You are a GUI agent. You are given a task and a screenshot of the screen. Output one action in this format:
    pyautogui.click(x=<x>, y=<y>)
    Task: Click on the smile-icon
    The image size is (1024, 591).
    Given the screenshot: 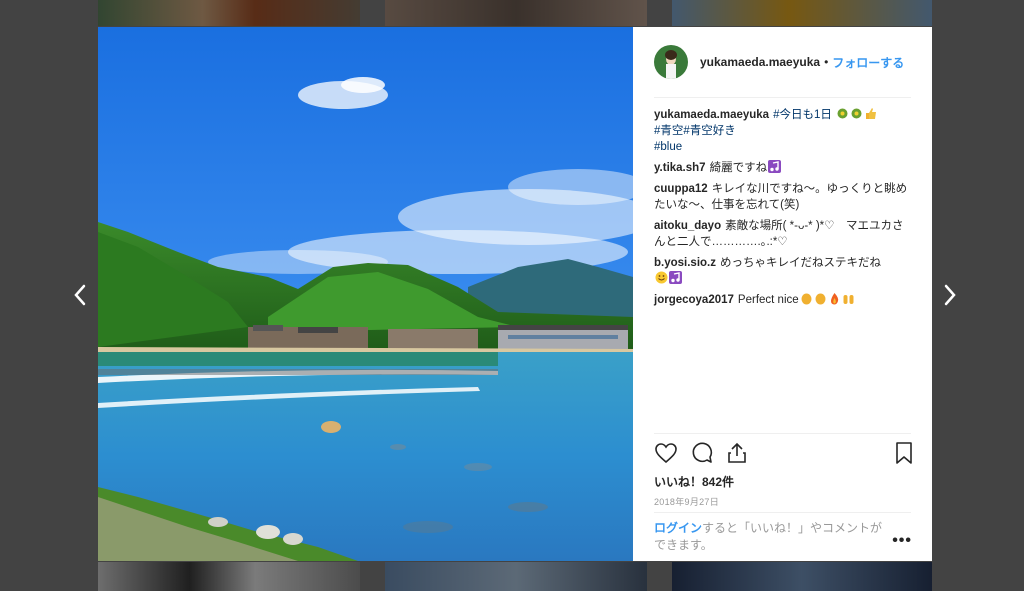 What is the action you would take?
    pyautogui.click(x=661, y=277)
    